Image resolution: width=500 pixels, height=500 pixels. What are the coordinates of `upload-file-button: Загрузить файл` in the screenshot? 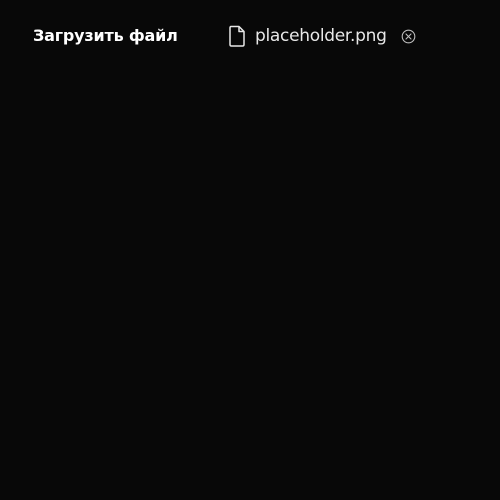 It's located at (105, 36).